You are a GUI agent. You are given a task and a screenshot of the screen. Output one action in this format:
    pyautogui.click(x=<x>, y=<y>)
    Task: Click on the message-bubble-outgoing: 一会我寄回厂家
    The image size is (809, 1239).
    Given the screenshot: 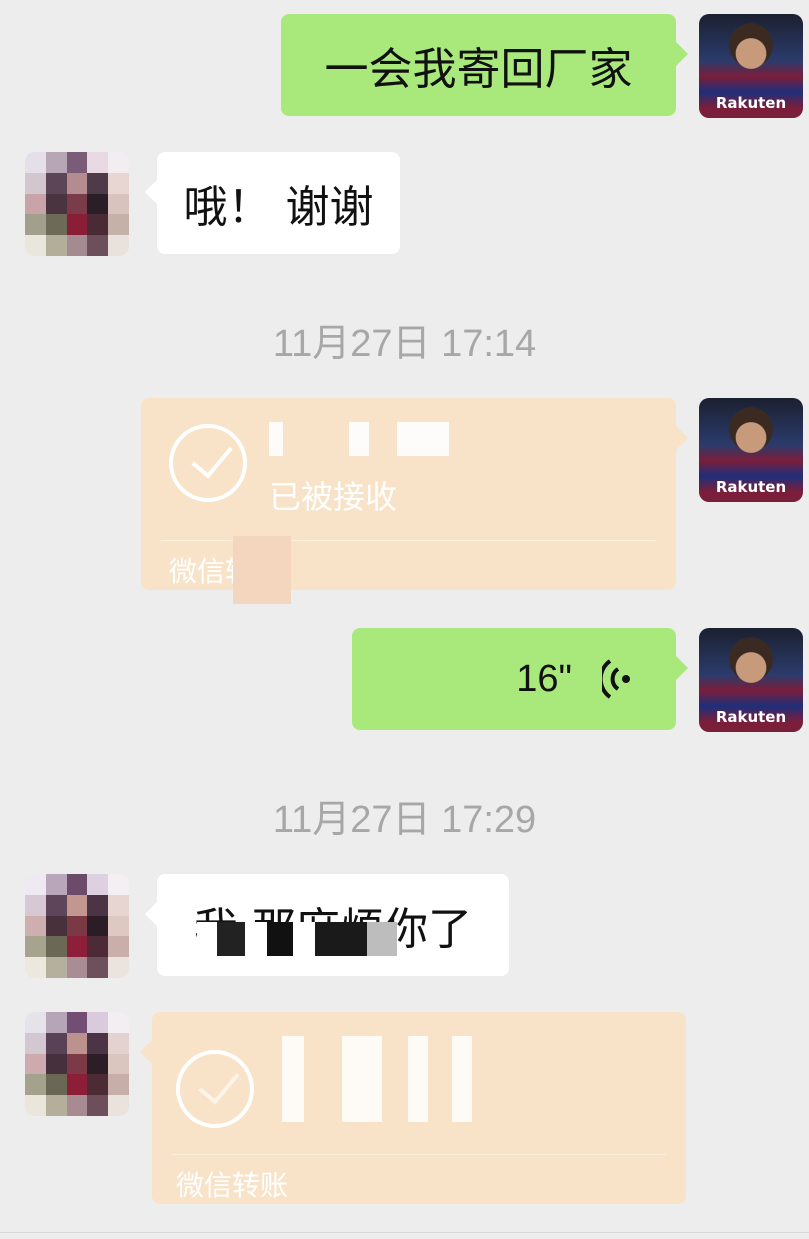 What is the action you would take?
    pyautogui.click(x=484, y=65)
    